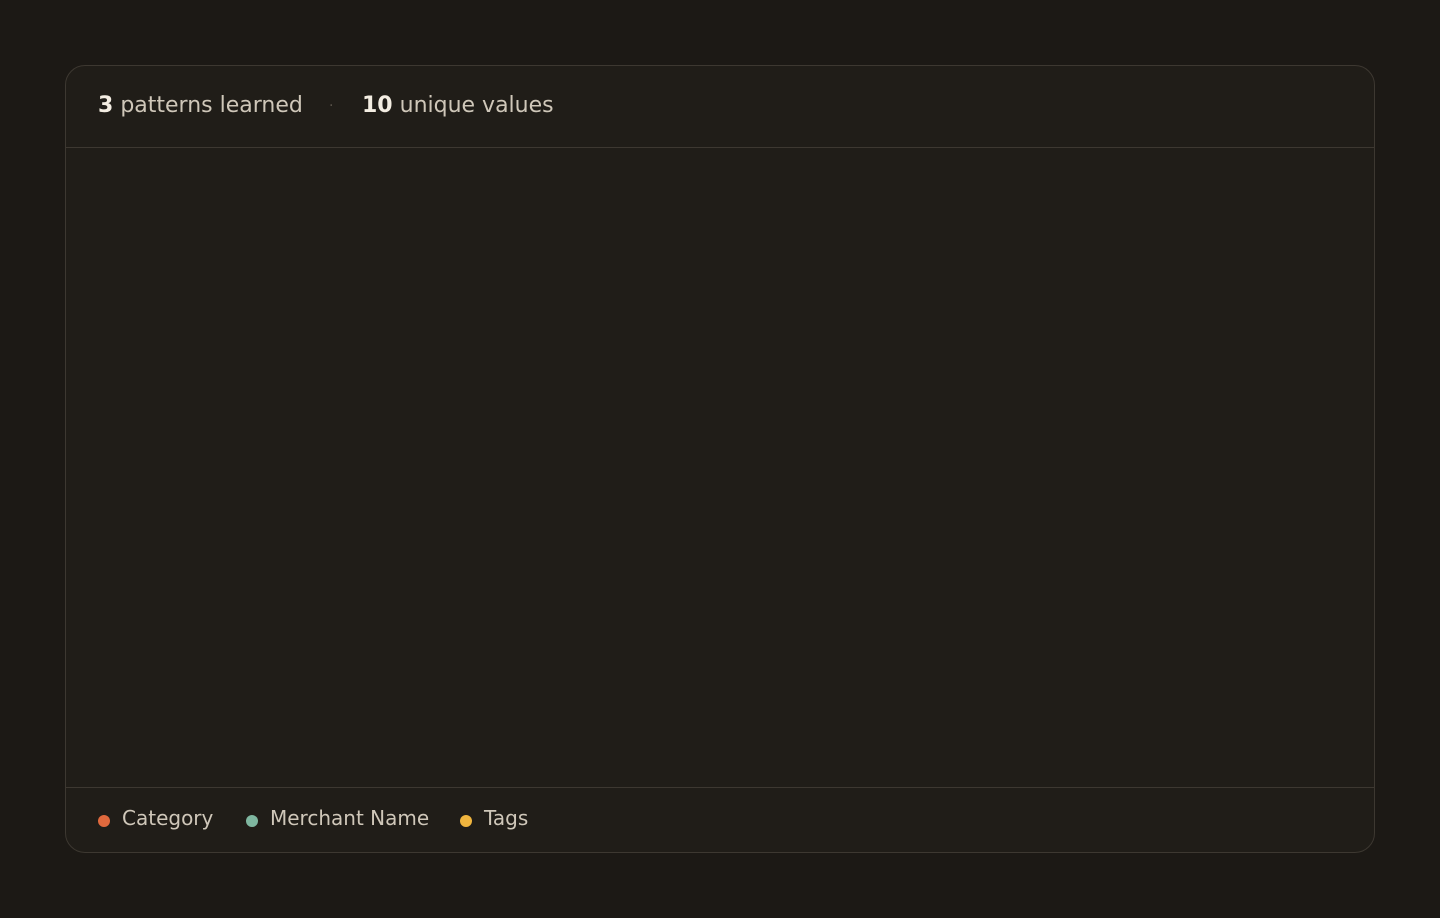  Describe the element at coordinates (720, 107) in the screenshot. I see `summary-header: 3 patterns learned · 10 unique values` at that location.